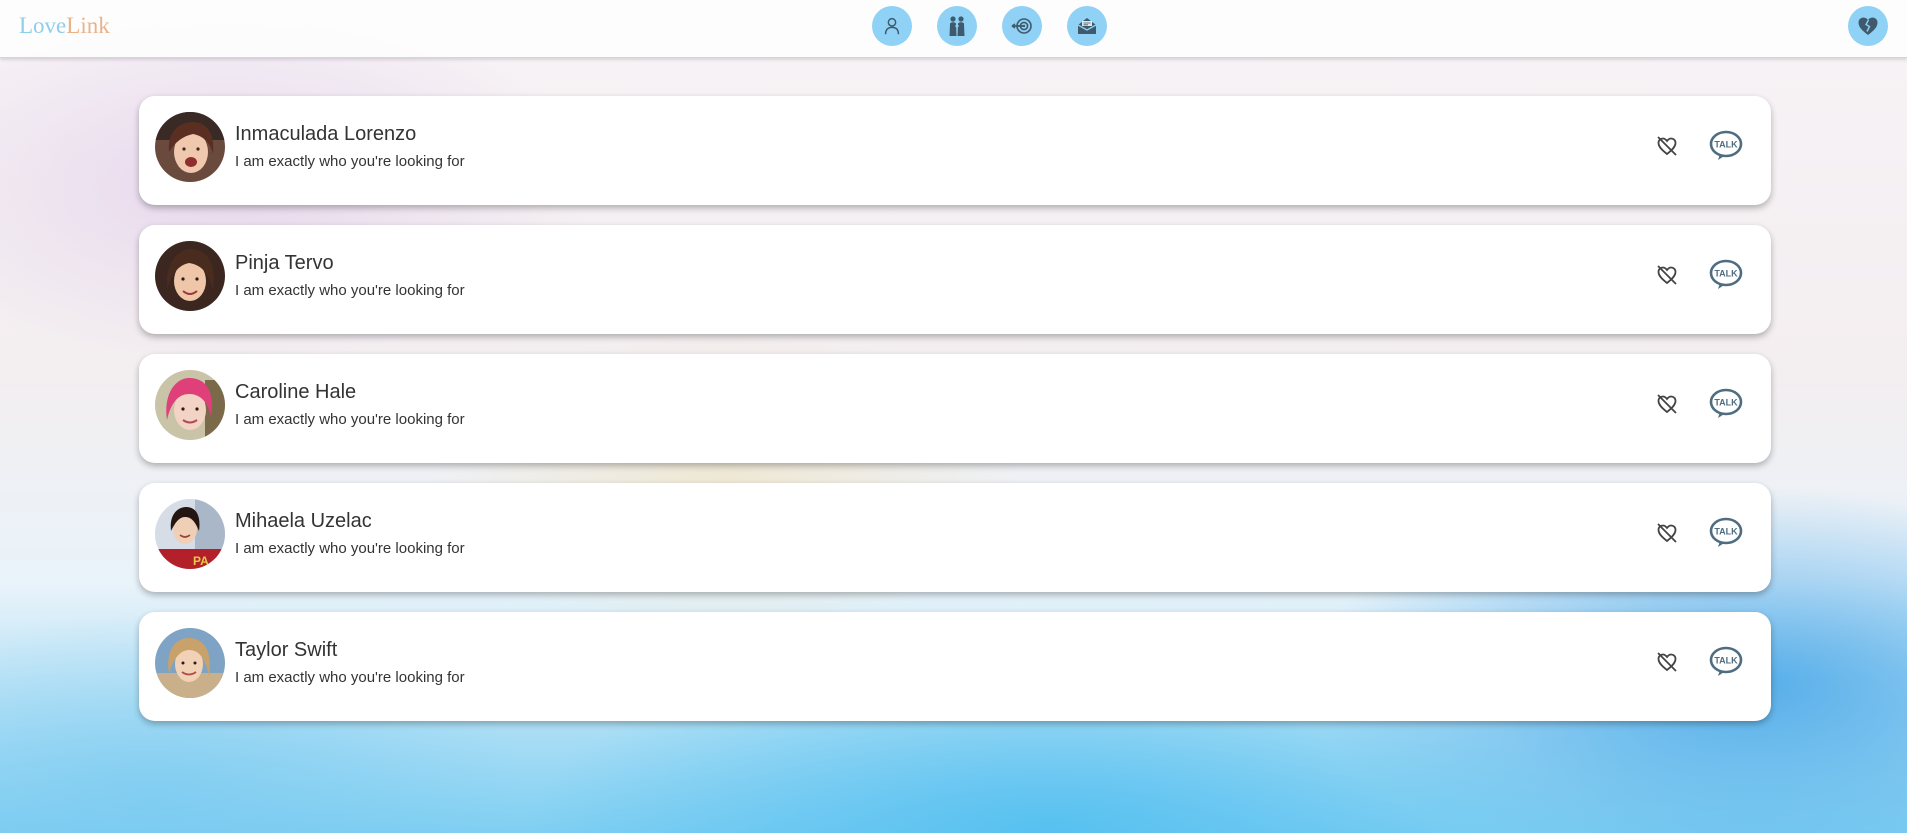 This screenshot has width=1907, height=833. I want to click on messages-nav-button, so click(1087, 26).